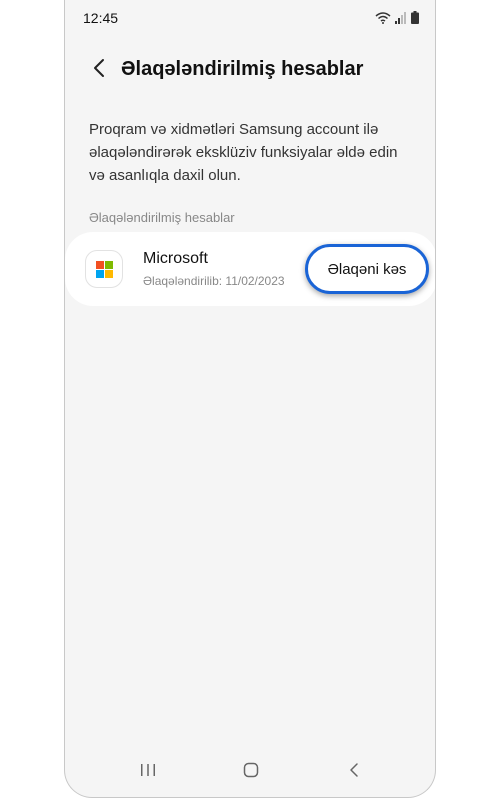 This screenshot has height=800, width=500. I want to click on disconnect-button: Əlaqəni kəs, so click(367, 269).